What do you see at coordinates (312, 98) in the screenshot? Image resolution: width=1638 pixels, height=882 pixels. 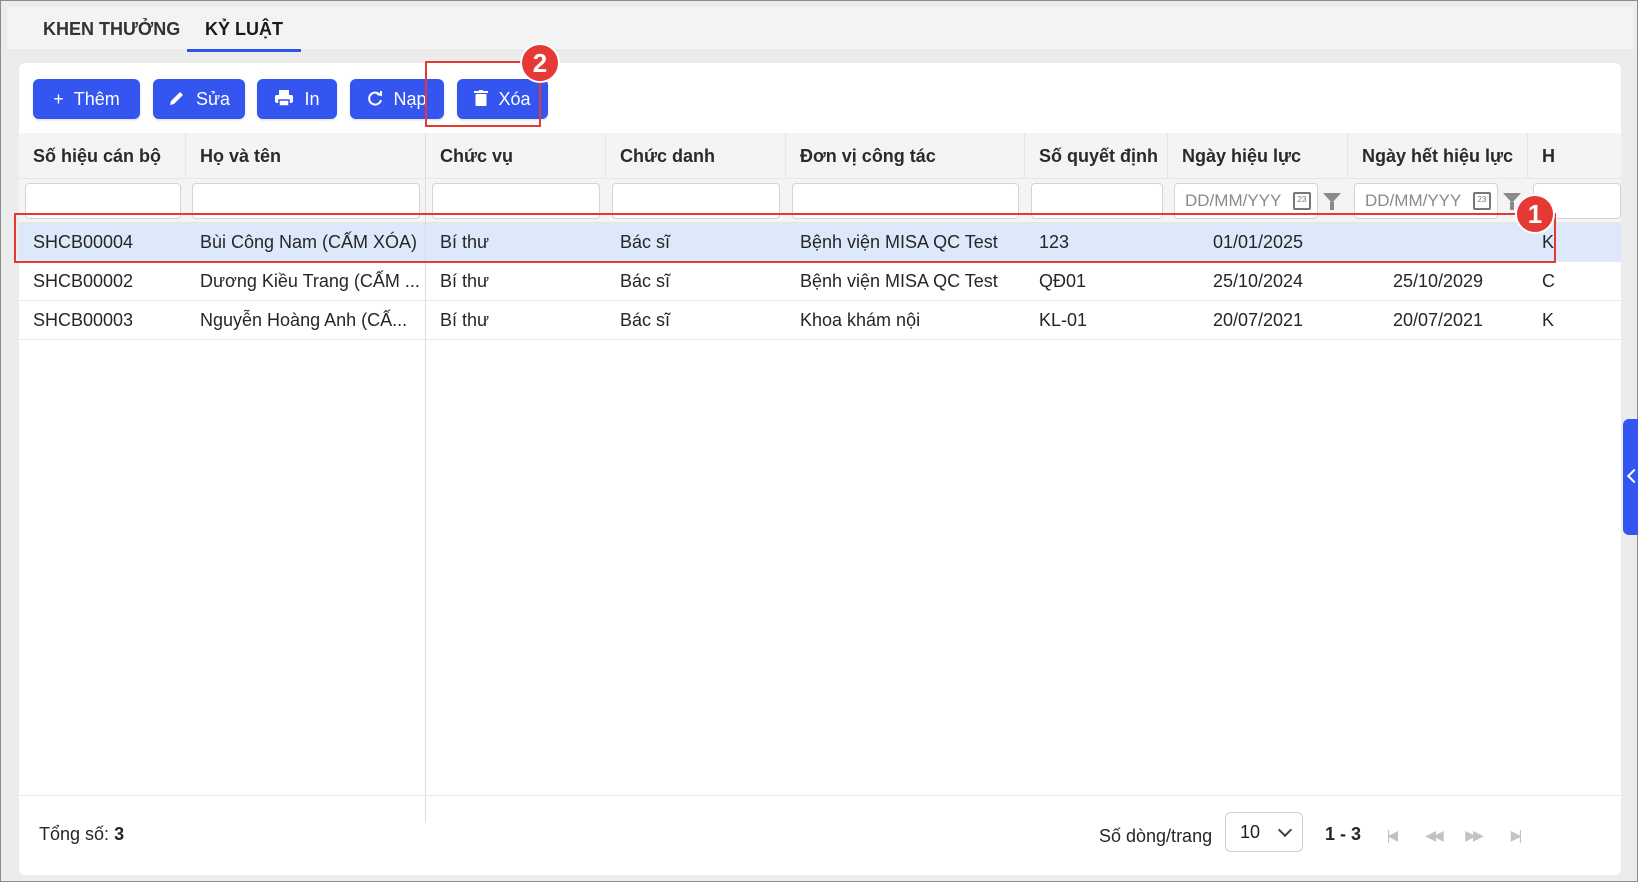 I see `print-button-label: In` at bounding box center [312, 98].